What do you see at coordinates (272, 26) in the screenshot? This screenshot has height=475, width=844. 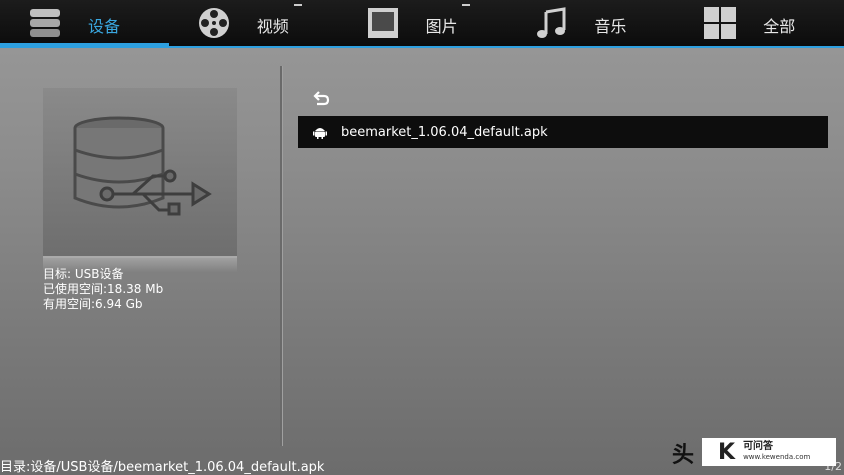 I see `tab-label: 视频` at bounding box center [272, 26].